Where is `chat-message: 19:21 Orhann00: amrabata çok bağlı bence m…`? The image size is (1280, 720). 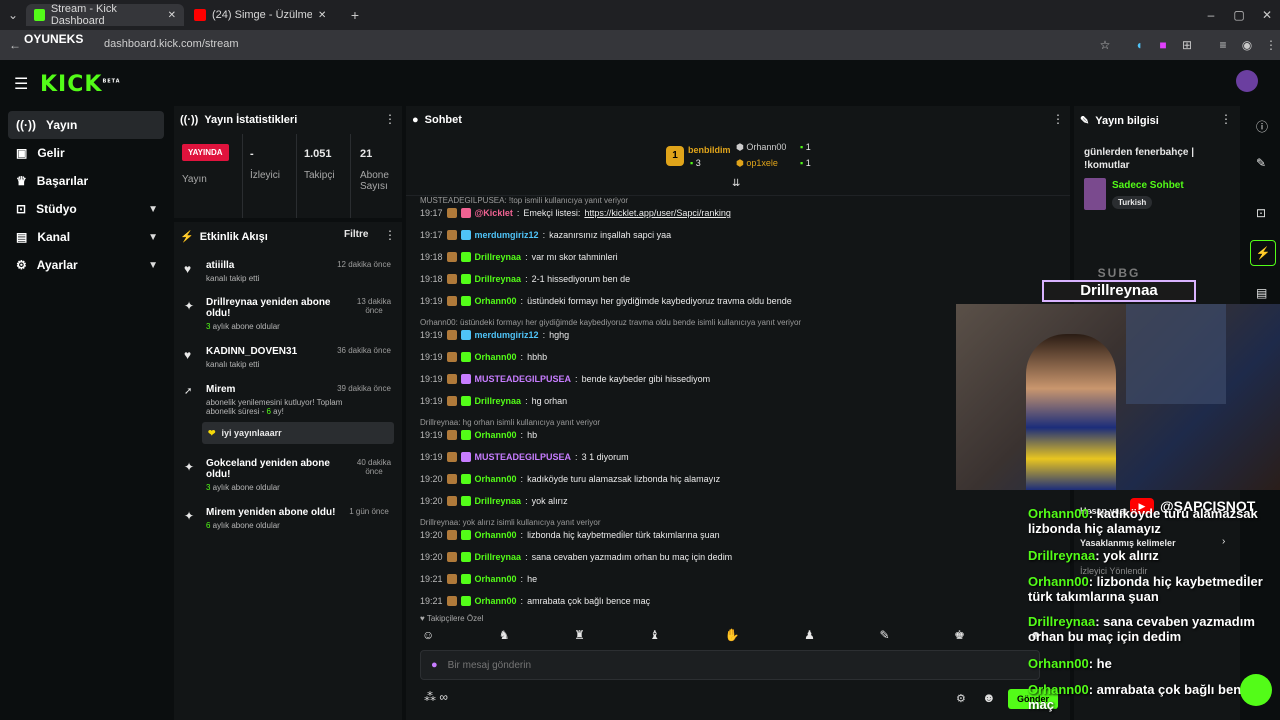
chat-message: 19:21 Orhann00: amrabata çok bağlı bence m… is located at coordinates (535, 601).